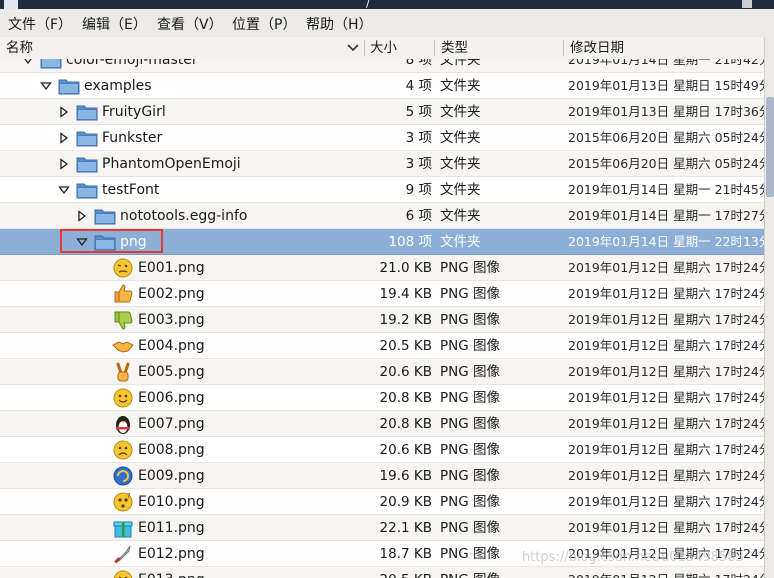 Image resolution: width=774 pixels, height=578 pixels. I want to click on folder-row: examples 4 项文件夹 2019年01月13日 星期日 15时49分51, so click(382, 86).